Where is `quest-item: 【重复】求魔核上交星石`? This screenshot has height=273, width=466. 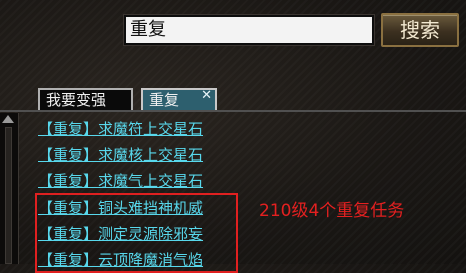 quest-item: 【重复】求魔核上交星石 is located at coordinates (138, 155).